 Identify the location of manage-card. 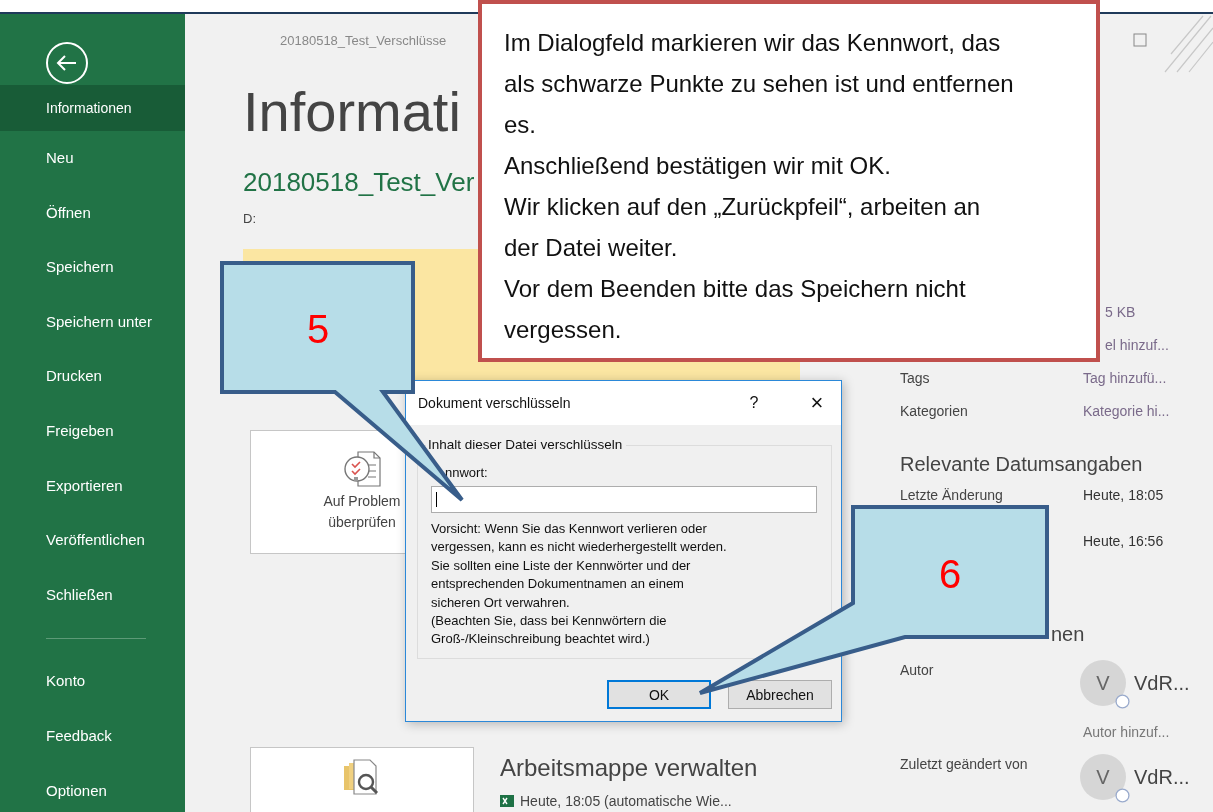
(362, 779).